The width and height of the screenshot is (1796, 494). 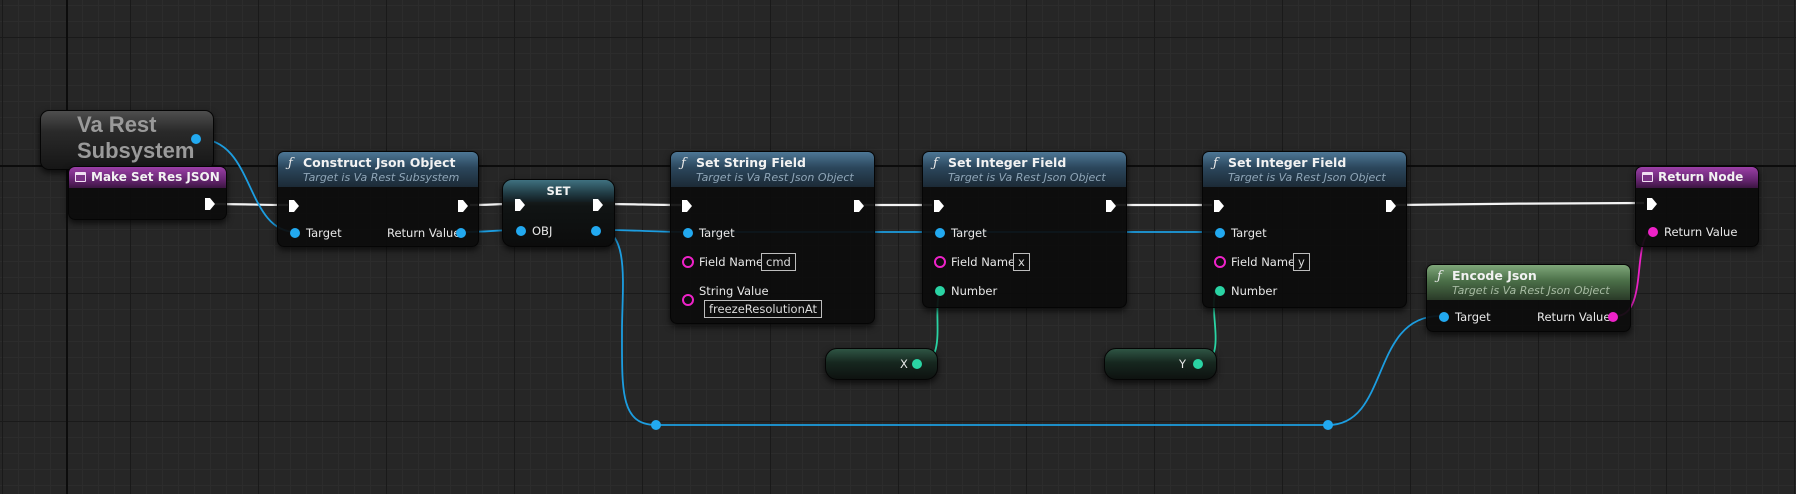 What do you see at coordinates (1021, 262) in the screenshot?
I see `field-name-input: x` at bounding box center [1021, 262].